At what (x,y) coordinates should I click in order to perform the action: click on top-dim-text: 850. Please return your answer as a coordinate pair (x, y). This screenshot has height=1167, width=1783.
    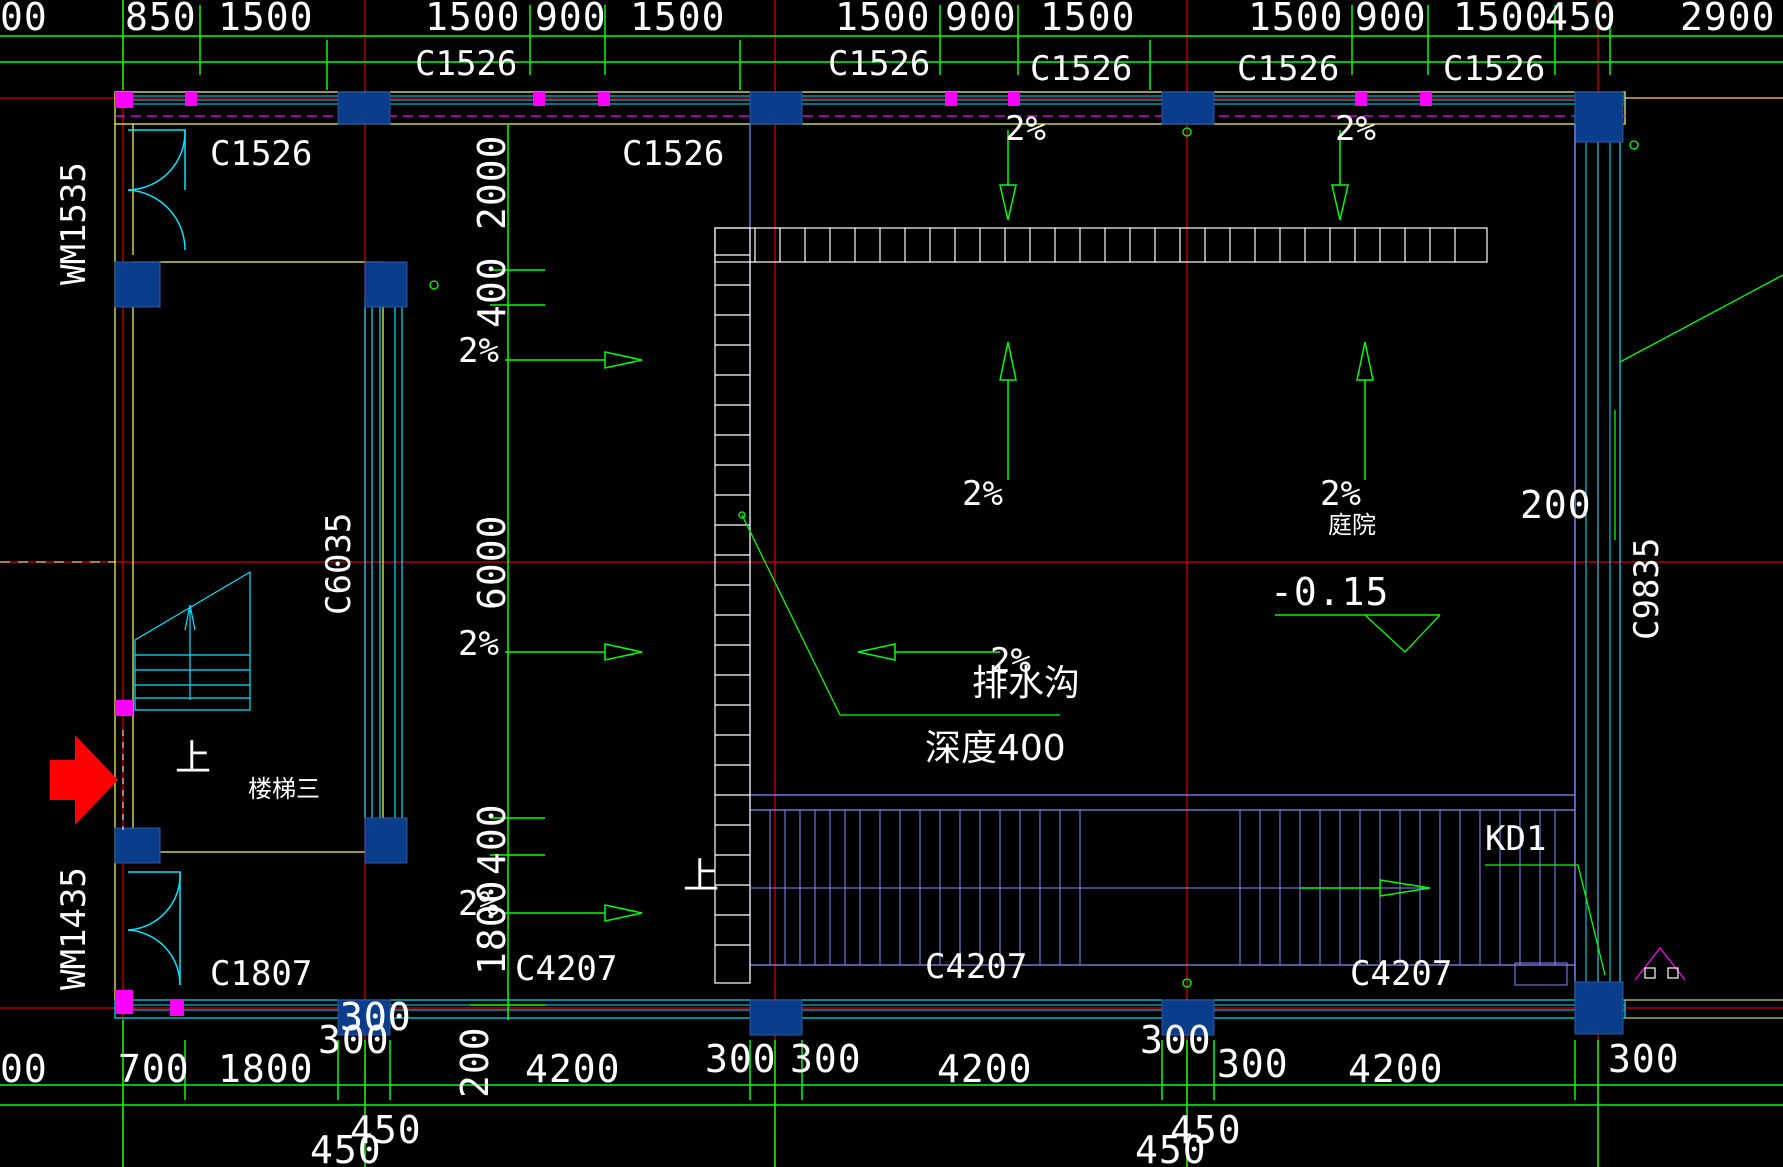
    Looking at the image, I should click on (161, 19).